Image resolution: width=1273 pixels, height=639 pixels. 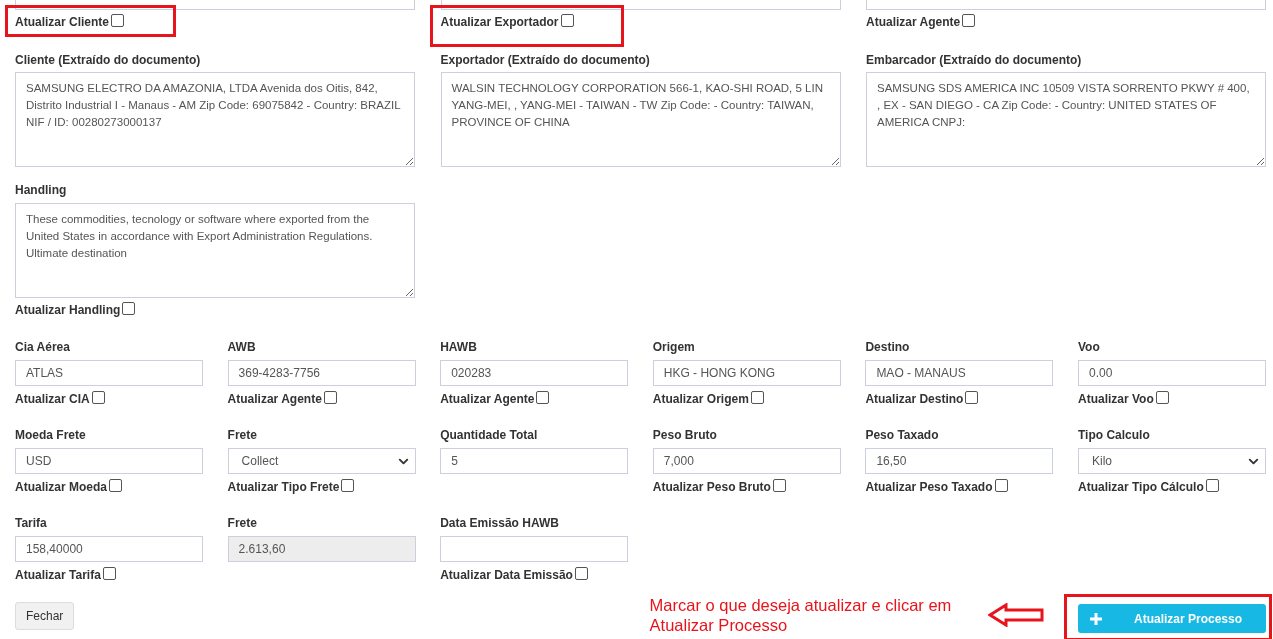 What do you see at coordinates (42, 347) in the screenshot?
I see `field-label: Cia Aérea` at bounding box center [42, 347].